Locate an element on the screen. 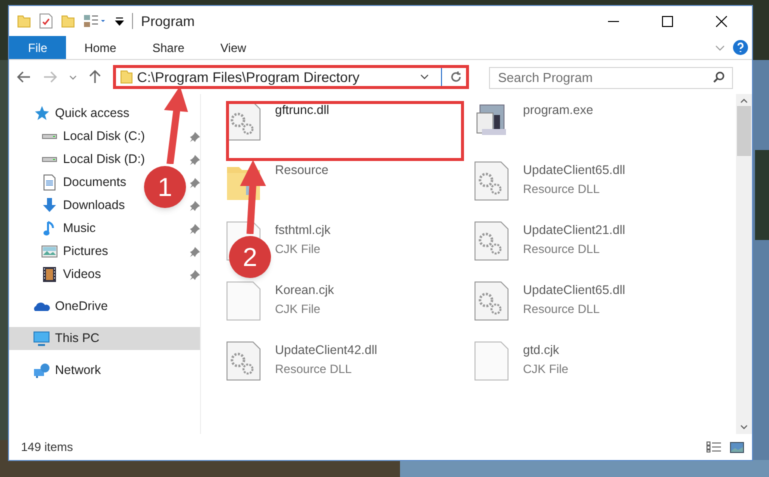  pictures-icon is located at coordinates (49, 251).